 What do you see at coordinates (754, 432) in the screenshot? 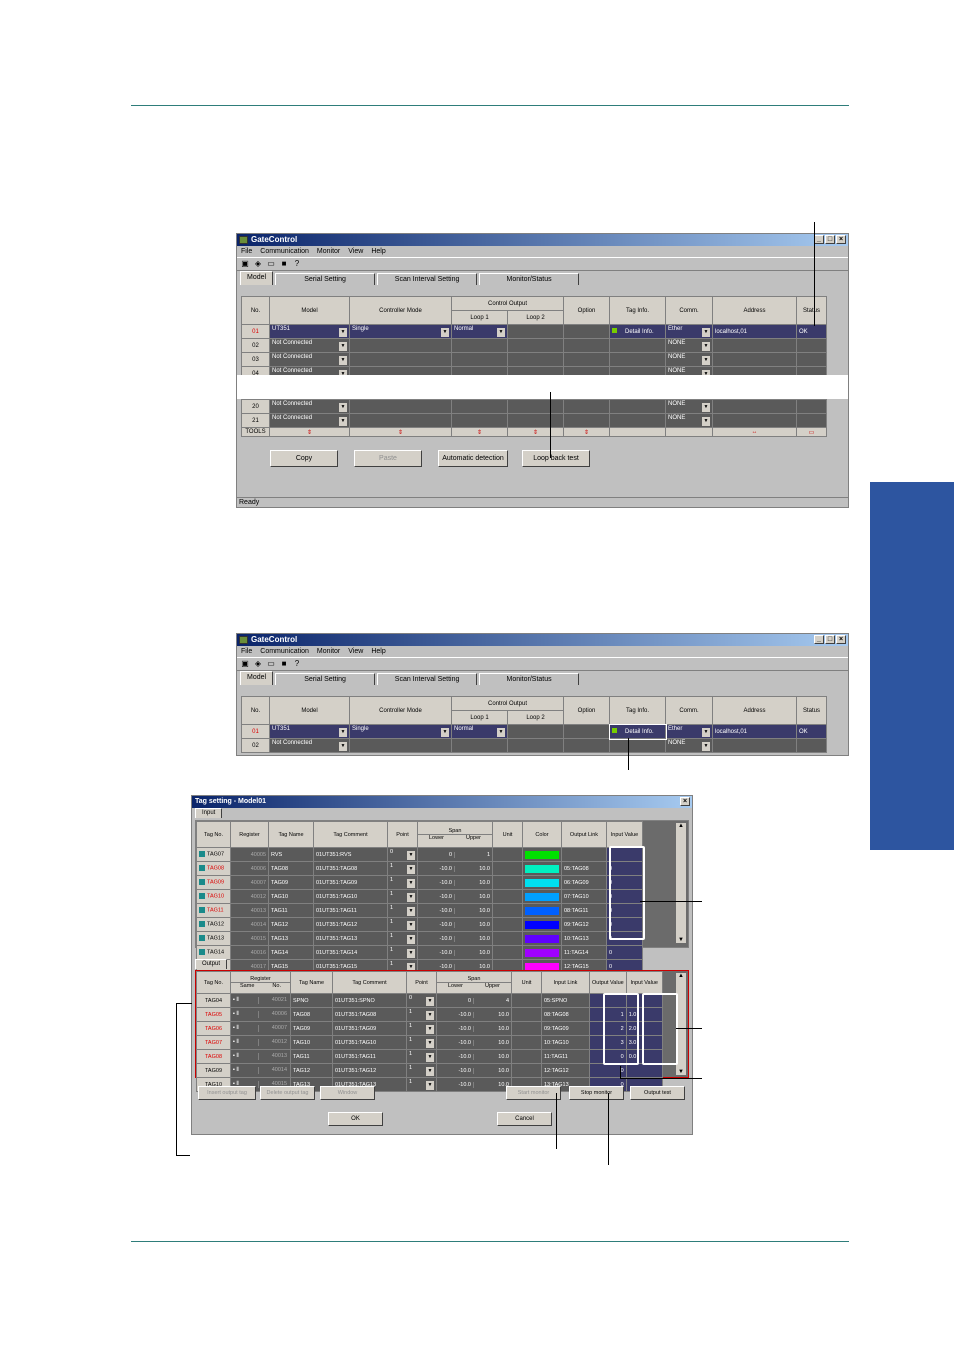
I see `marker-icon: ↔` at bounding box center [754, 432].